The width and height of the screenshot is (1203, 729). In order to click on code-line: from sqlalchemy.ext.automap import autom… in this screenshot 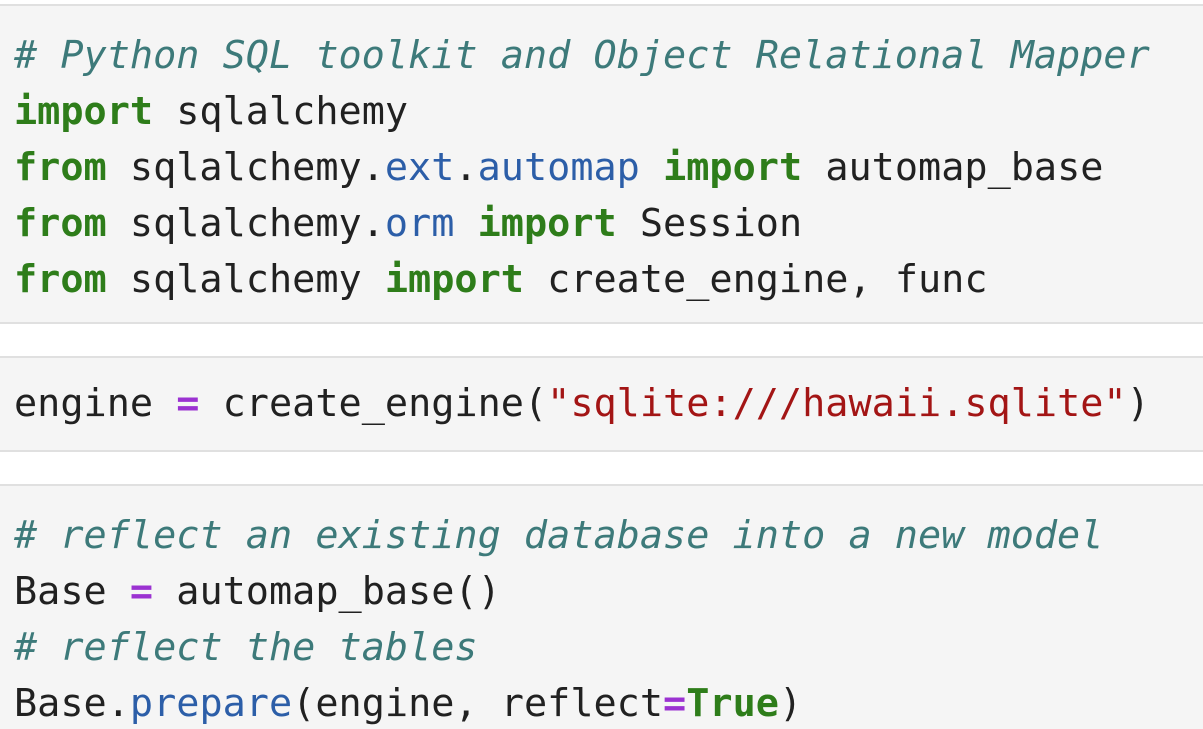, I will do `click(582, 168)`.